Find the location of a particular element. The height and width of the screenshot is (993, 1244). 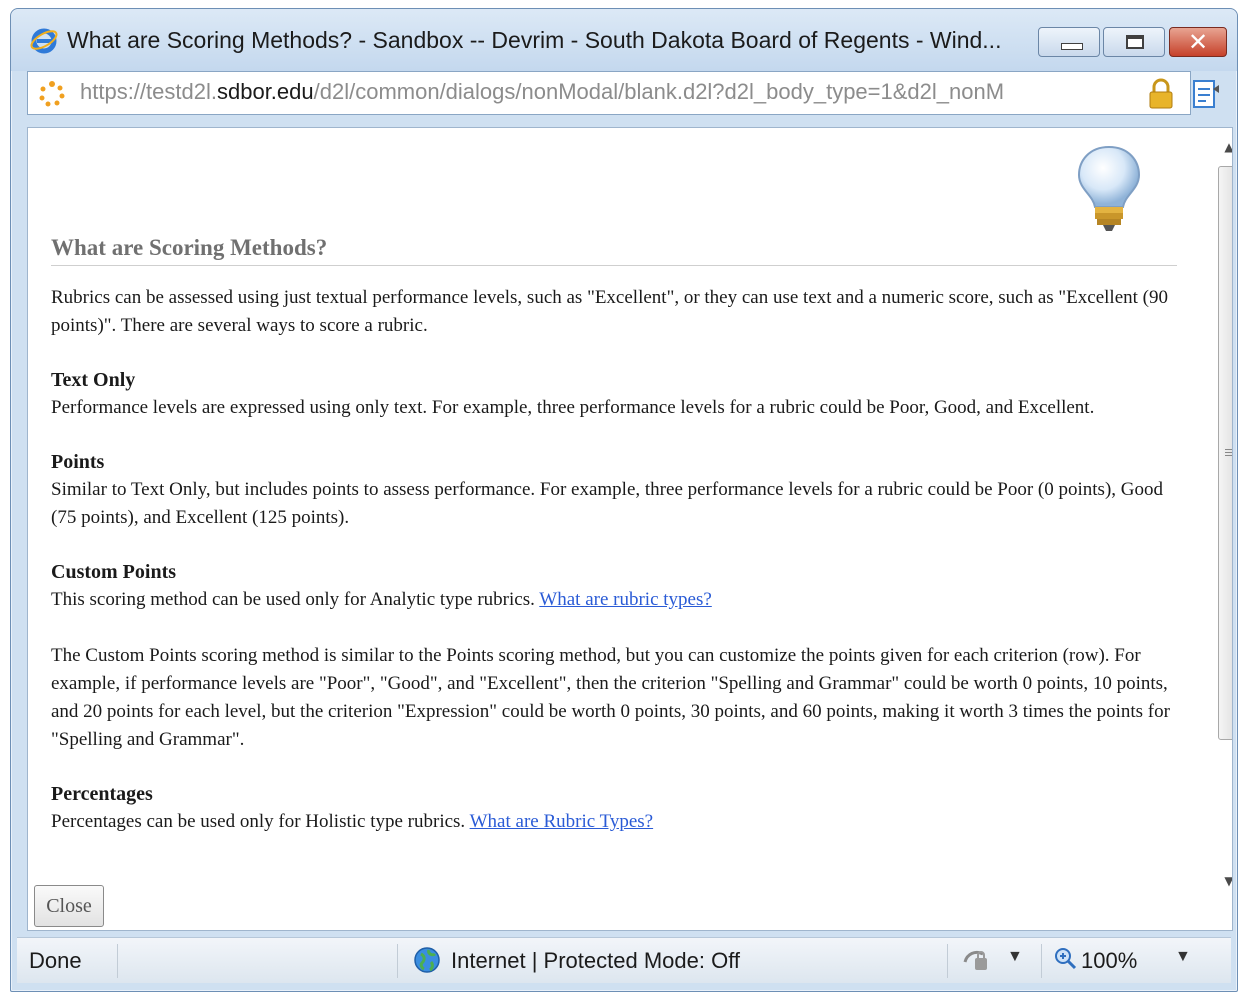

url-subdomain: testd2l. is located at coordinates (181, 91).